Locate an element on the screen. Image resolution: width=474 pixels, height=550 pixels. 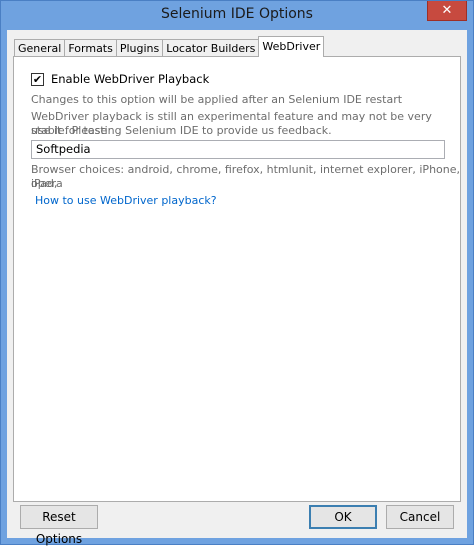
tab-locator-builders: Locator Builders is located at coordinates (211, 48).